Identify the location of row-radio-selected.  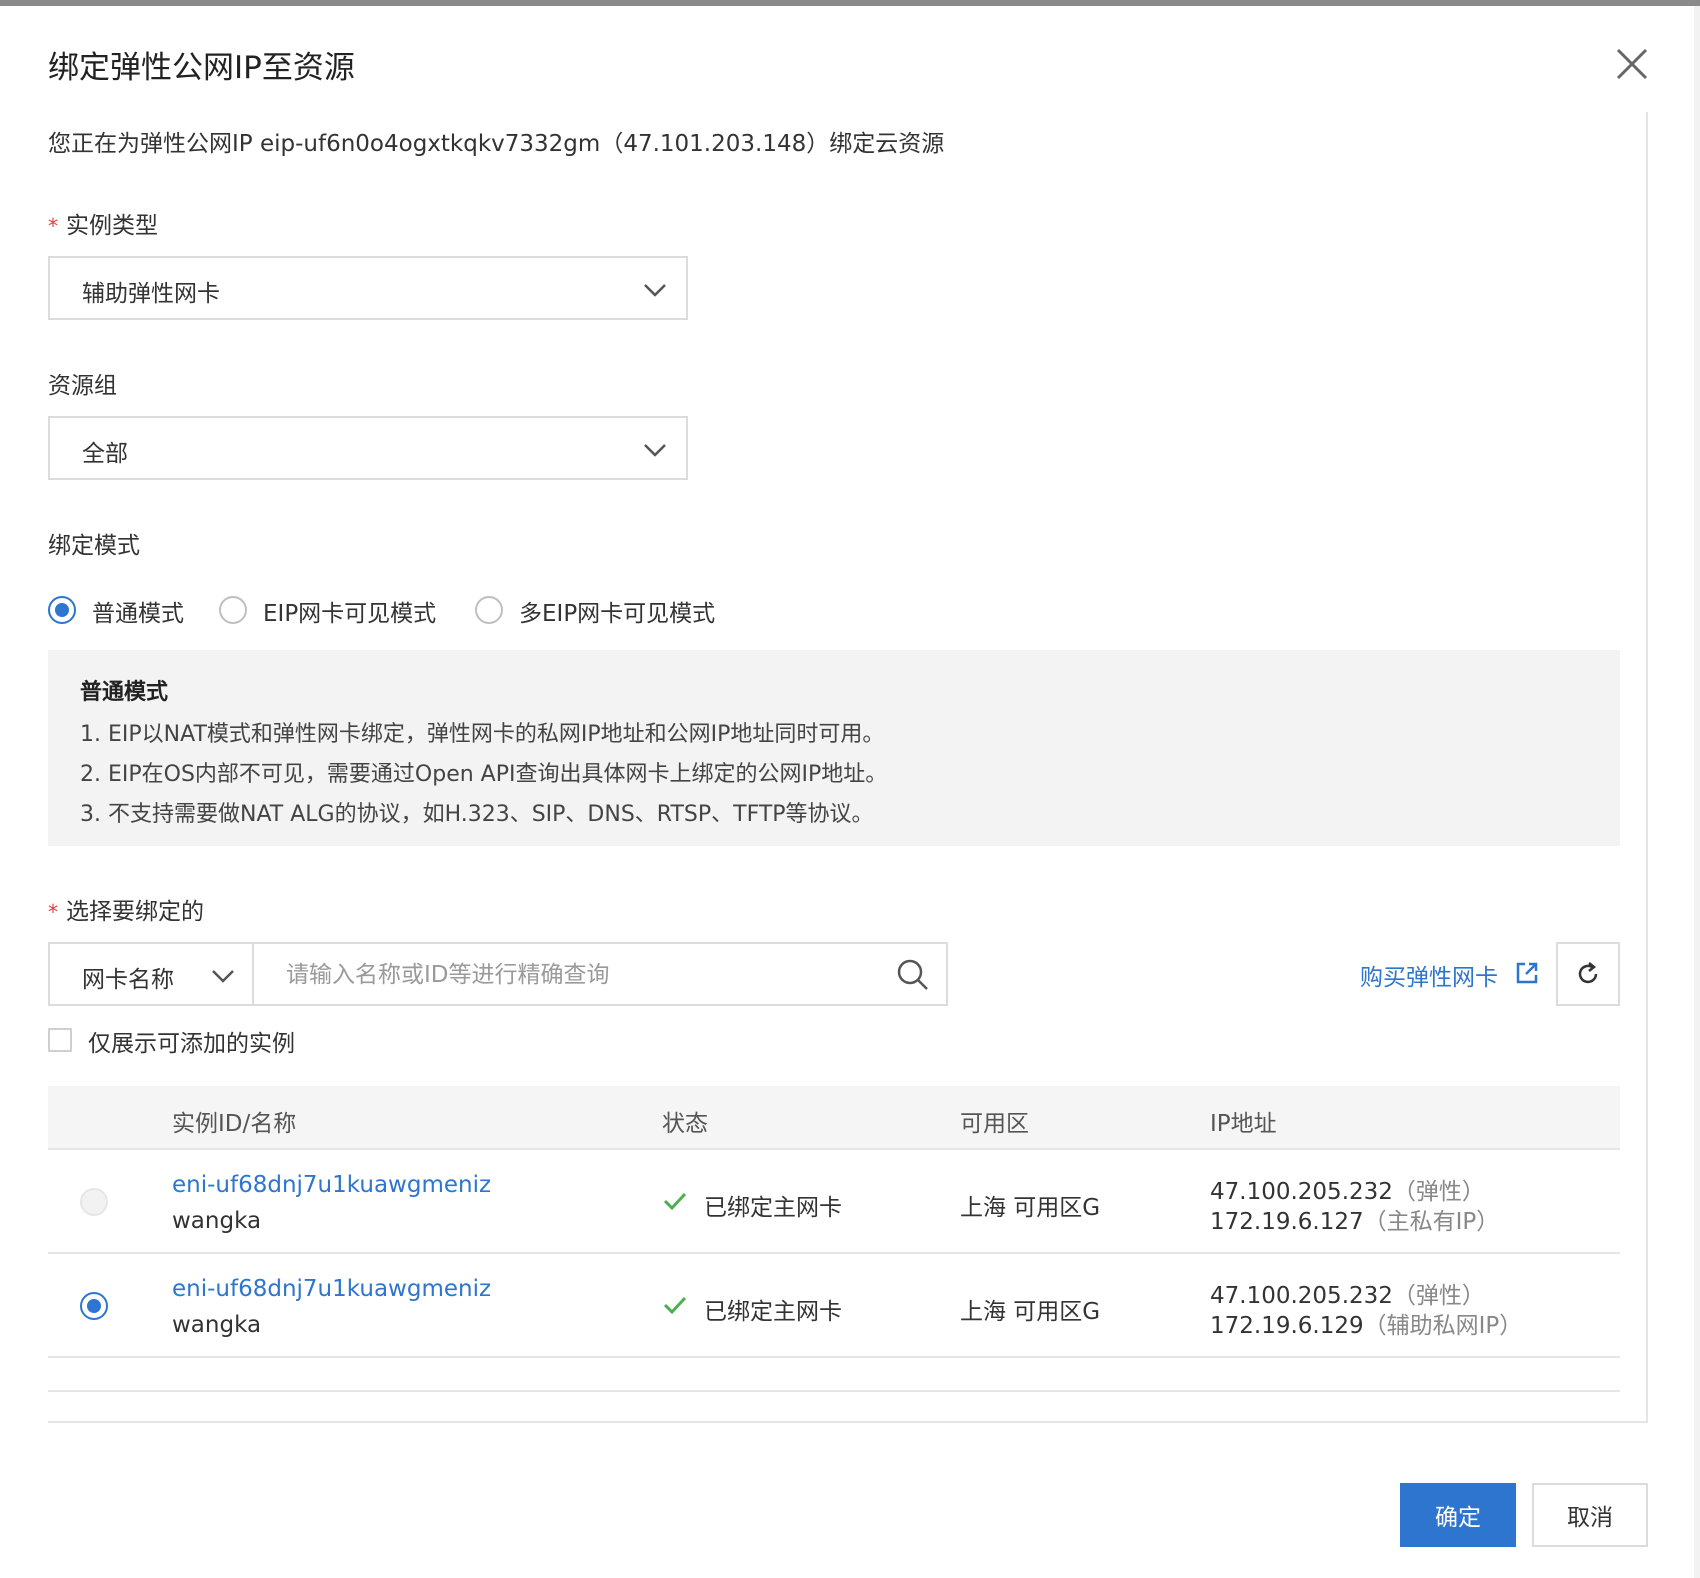
(94, 1306).